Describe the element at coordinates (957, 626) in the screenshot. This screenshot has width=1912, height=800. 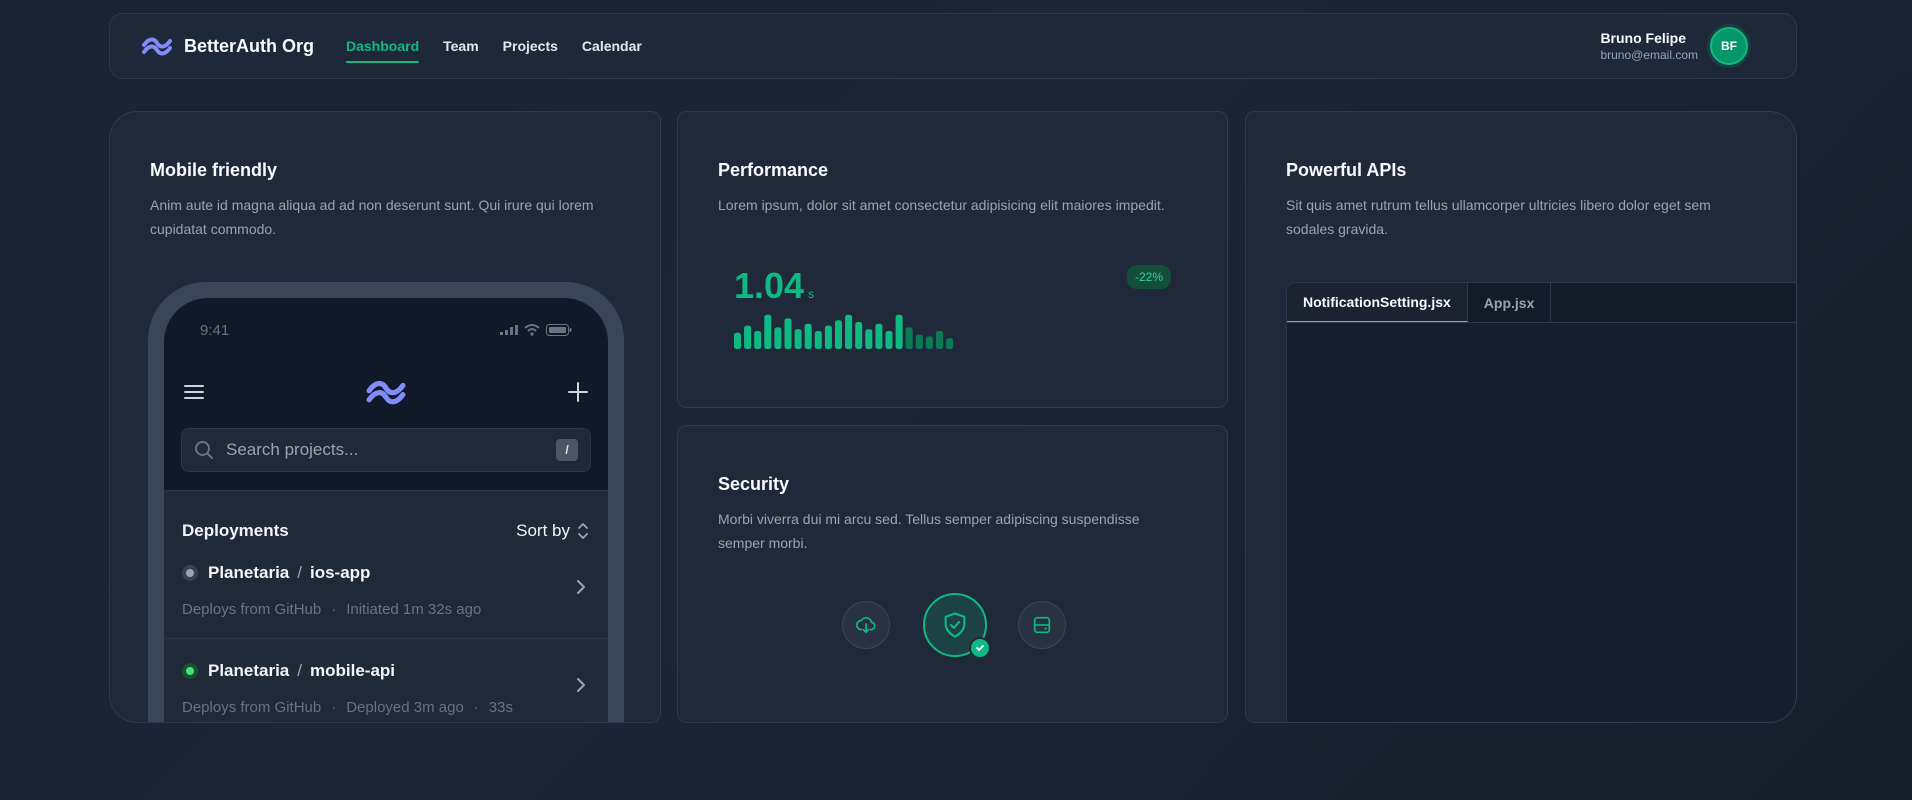
I see `shield-check-icon` at that location.